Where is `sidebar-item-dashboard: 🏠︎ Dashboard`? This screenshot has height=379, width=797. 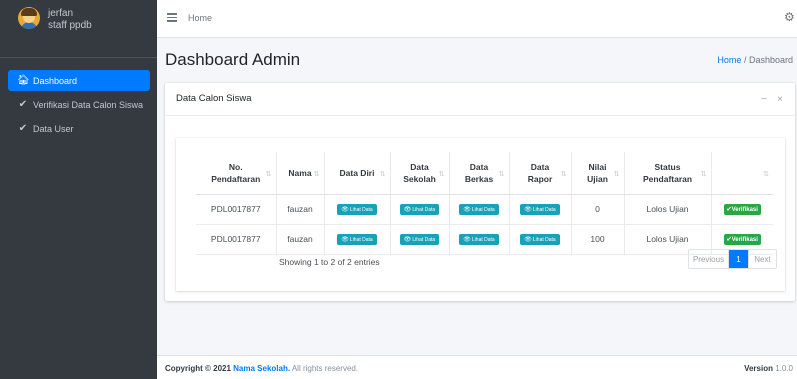
sidebar-item-dashboard: 🏠︎ Dashboard is located at coordinates (79, 80).